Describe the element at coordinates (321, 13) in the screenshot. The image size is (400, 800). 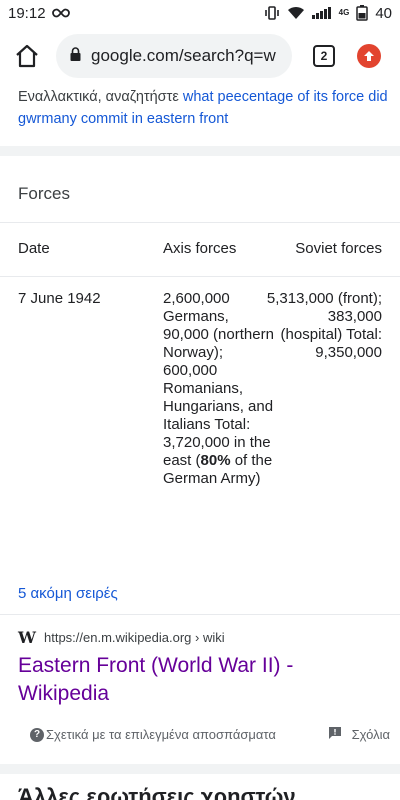
I see `signal-icon` at that location.